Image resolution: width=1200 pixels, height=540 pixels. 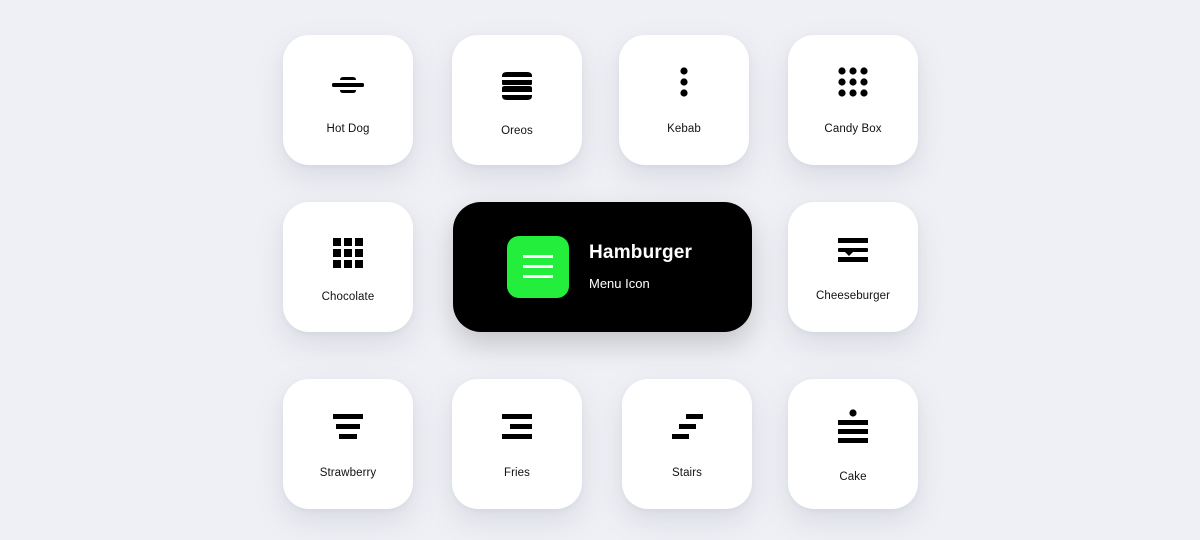 What do you see at coordinates (684, 82) in the screenshot?
I see `kebab-icon` at bounding box center [684, 82].